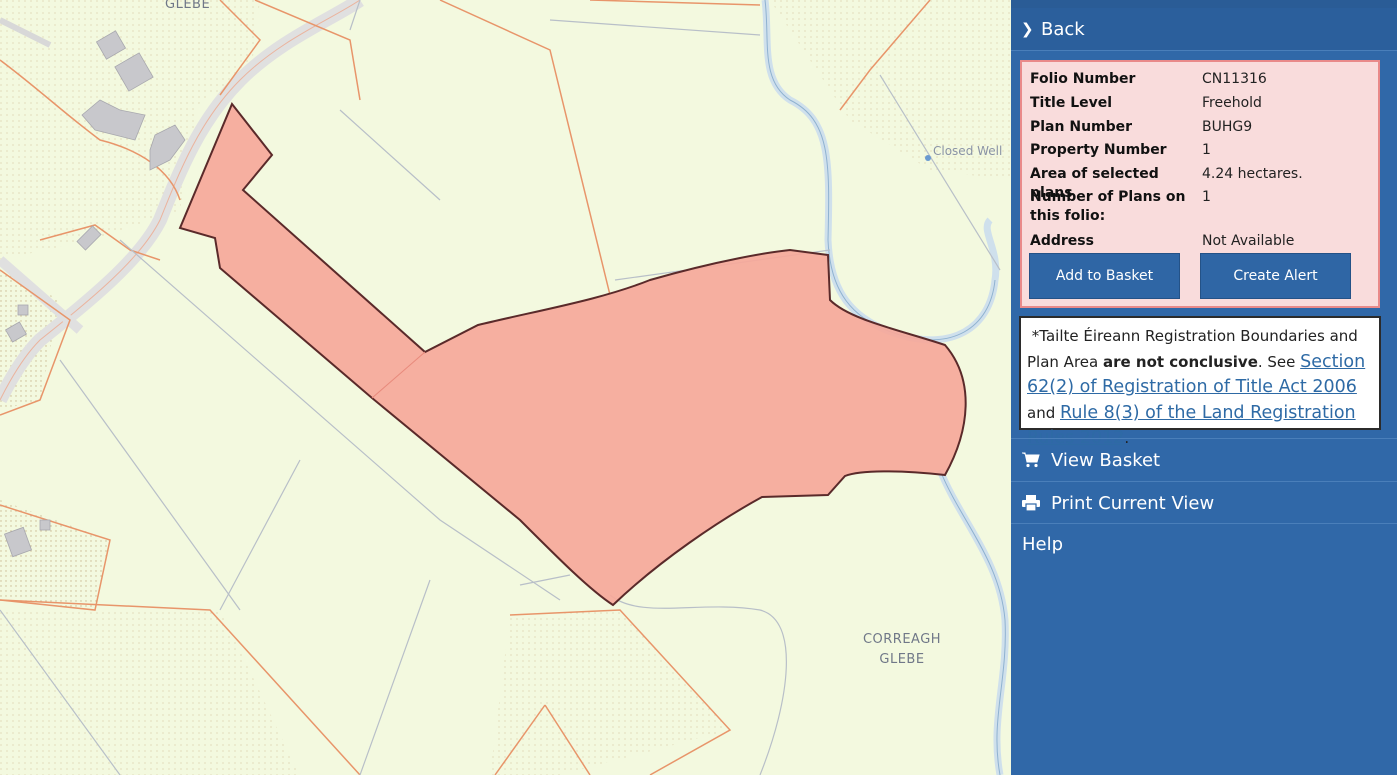 This screenshot has width=1397, height=775. I want to click on plans-count-value: 1, so click(1206, 197).